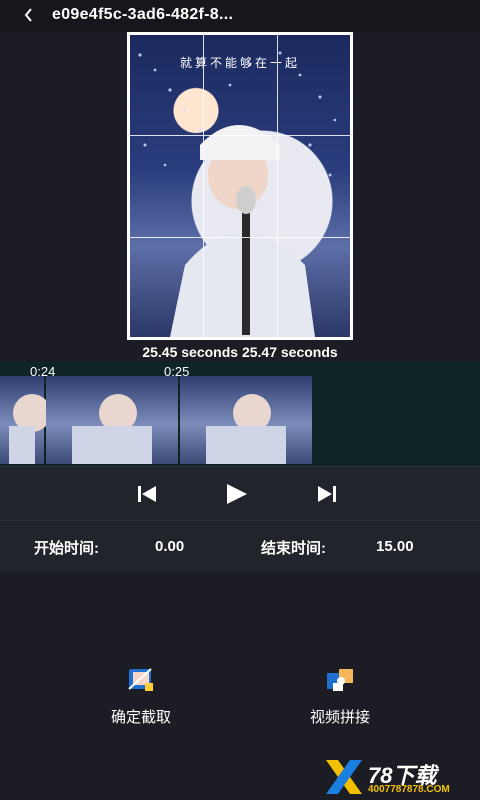 This screenshot has width=480, height=800. I want to click on skip-next-icon, so click(327, 494).